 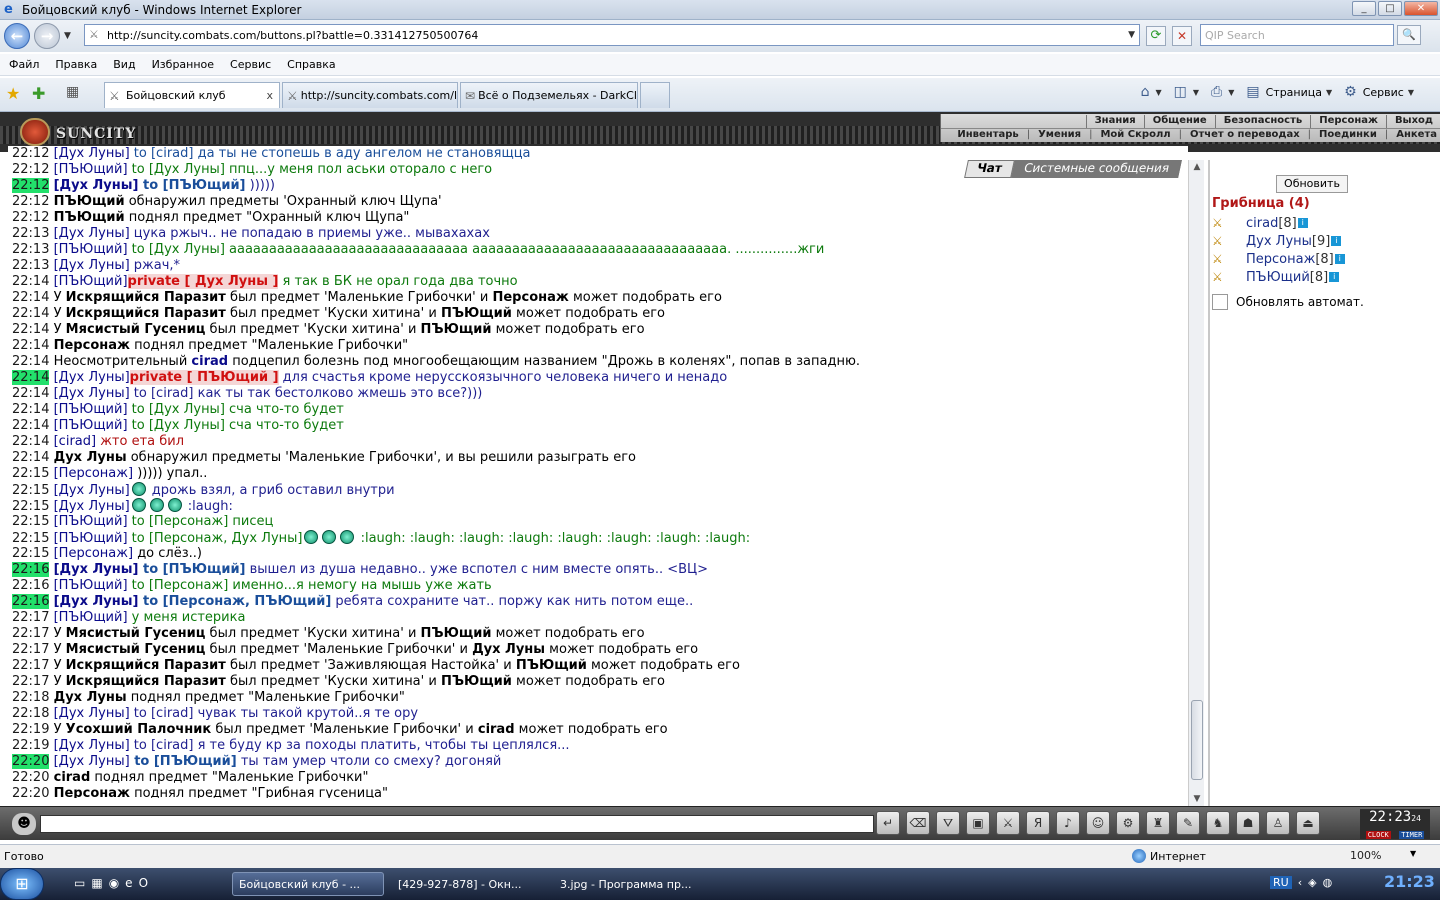 I want to click on tab-close-icon: x, so click(x=269, y=95).